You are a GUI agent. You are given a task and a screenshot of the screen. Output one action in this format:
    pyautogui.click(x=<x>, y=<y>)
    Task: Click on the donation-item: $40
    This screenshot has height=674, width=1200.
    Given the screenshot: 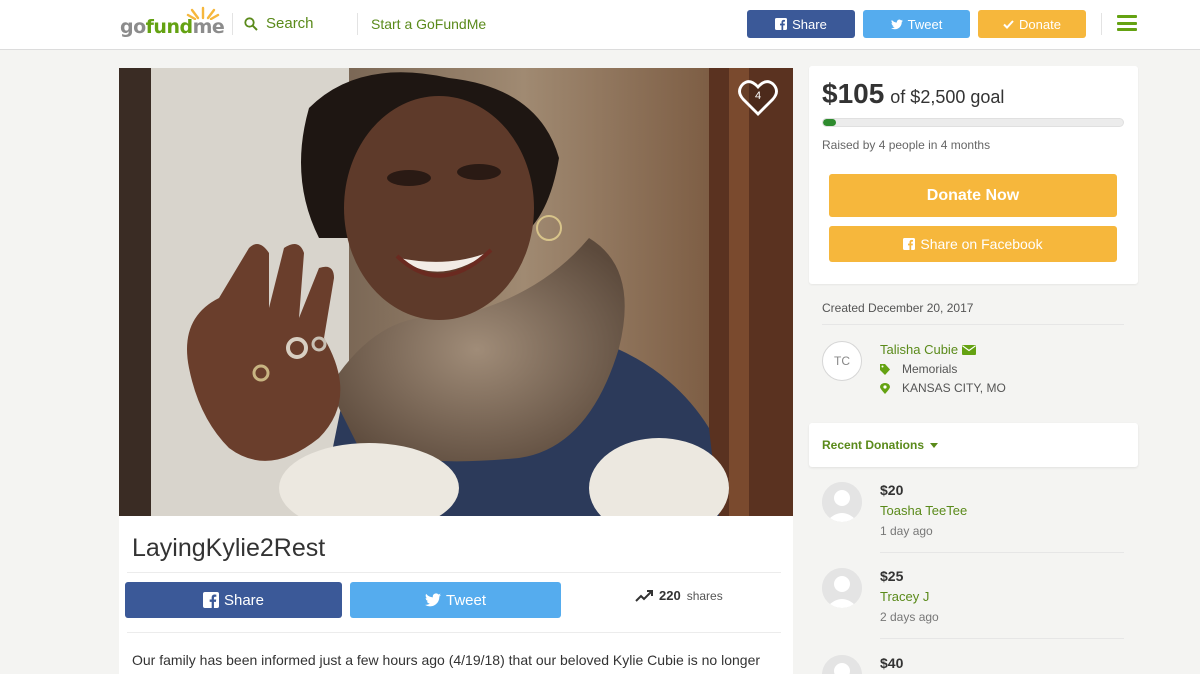 What is the action you would take?
    pyautogui.click(x=973, y=664)
    